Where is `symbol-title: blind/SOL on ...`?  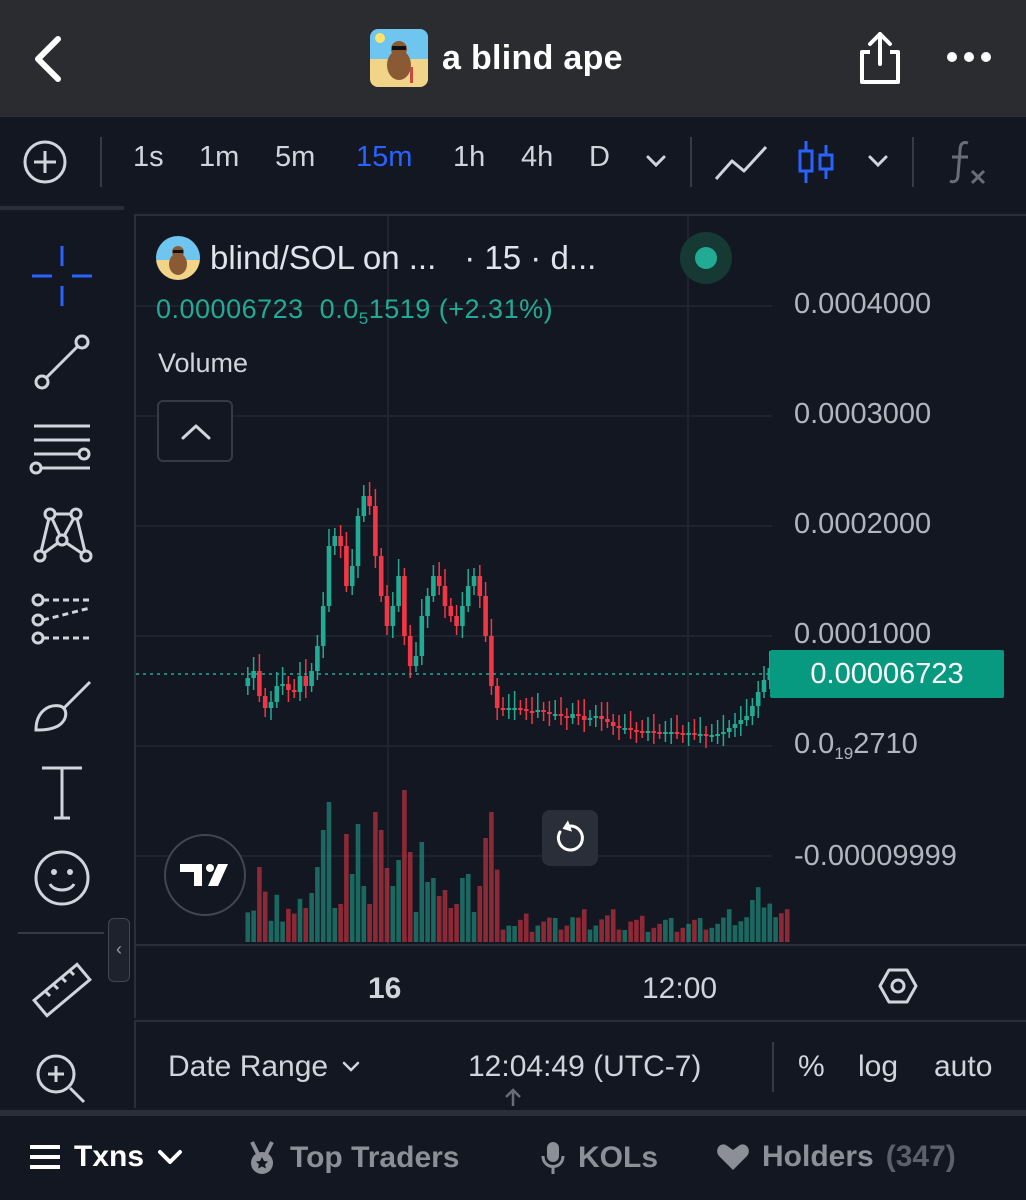 symbol-title: blind/SOL on ... is located at coordinates (323, 258).